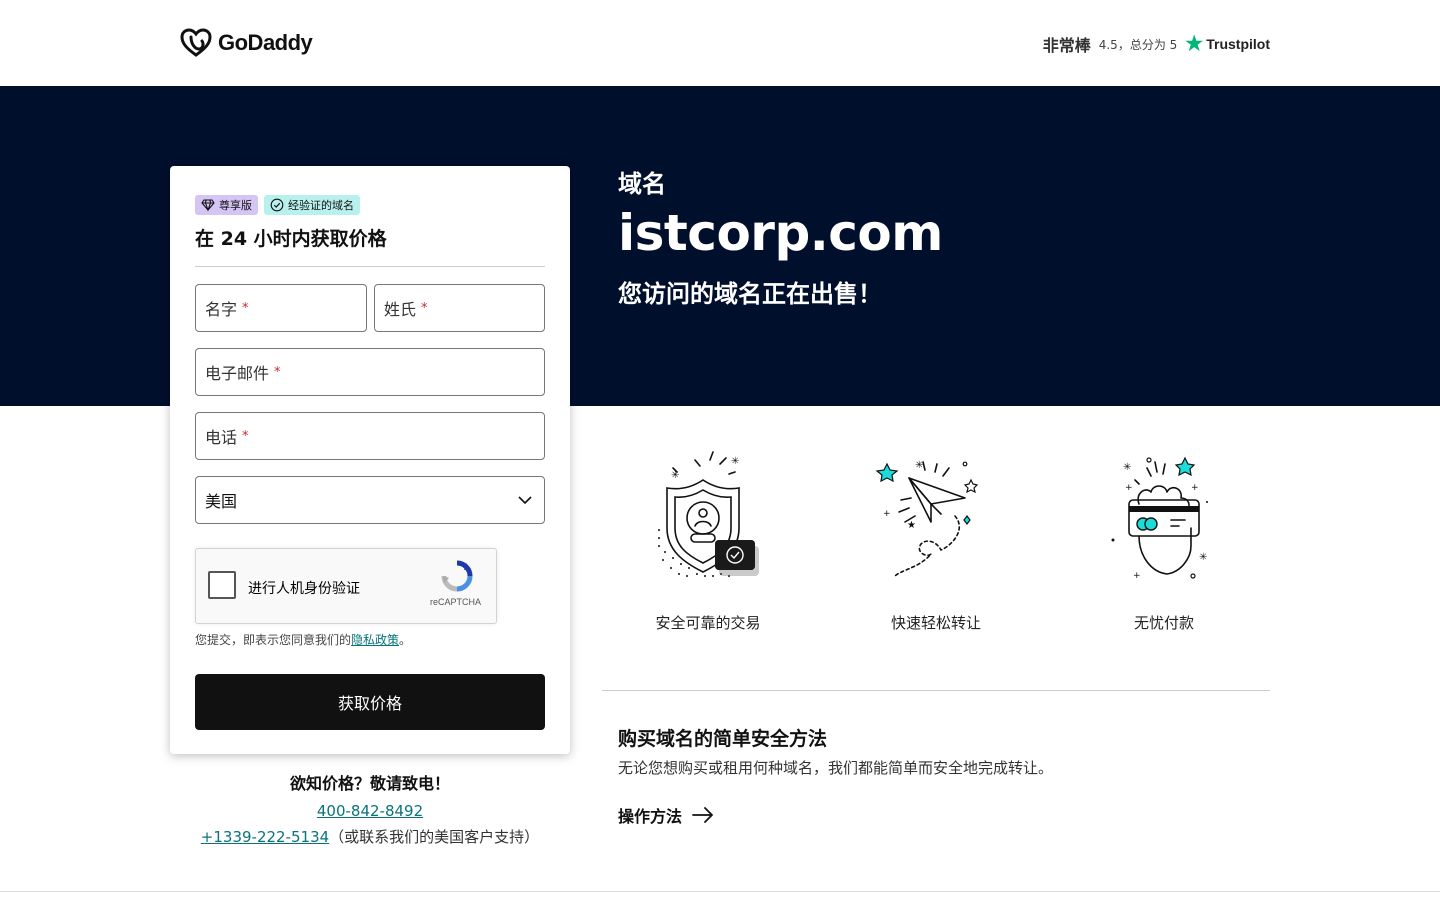  I want to click on country-select: 美国, so click(370, 500).